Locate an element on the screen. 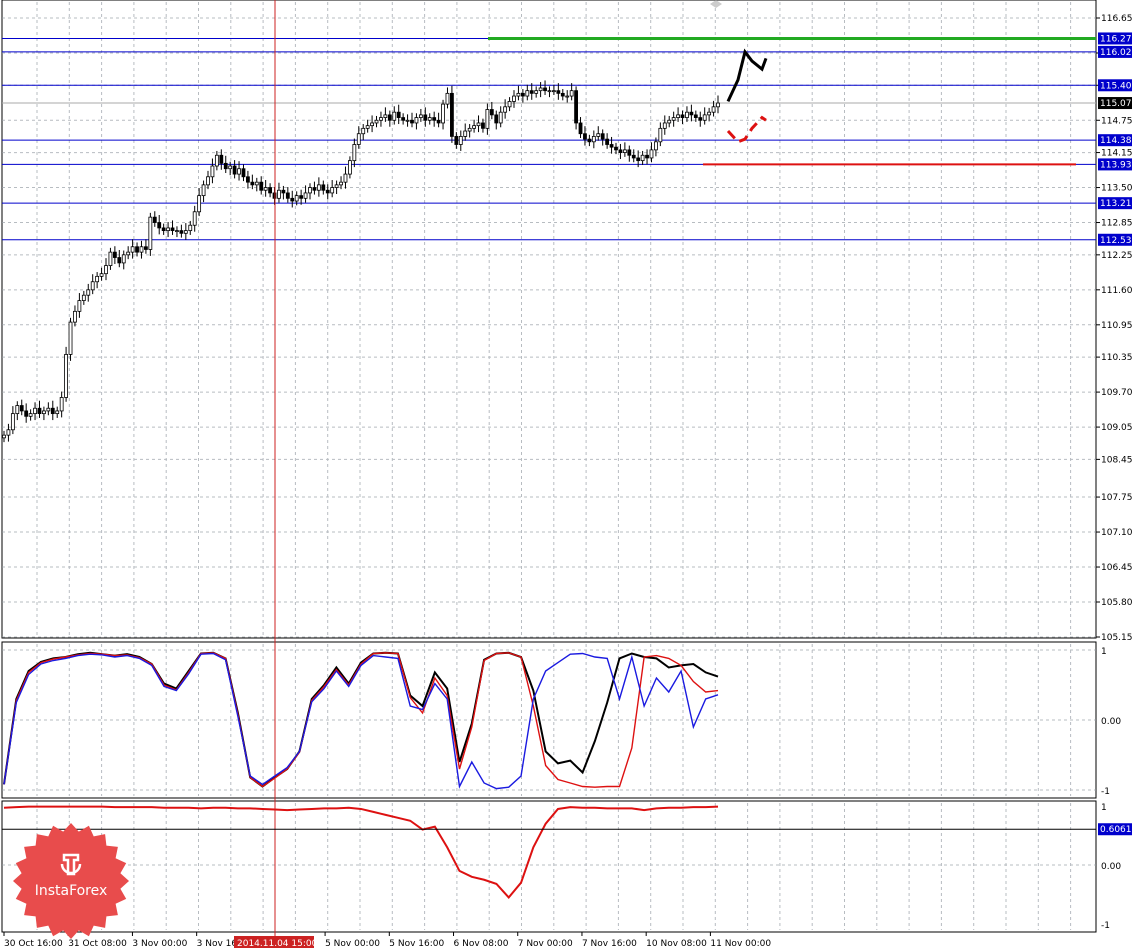 This screenshot has width=1147, height=950. oscillator-series-line is located at coordinates (361, 721).